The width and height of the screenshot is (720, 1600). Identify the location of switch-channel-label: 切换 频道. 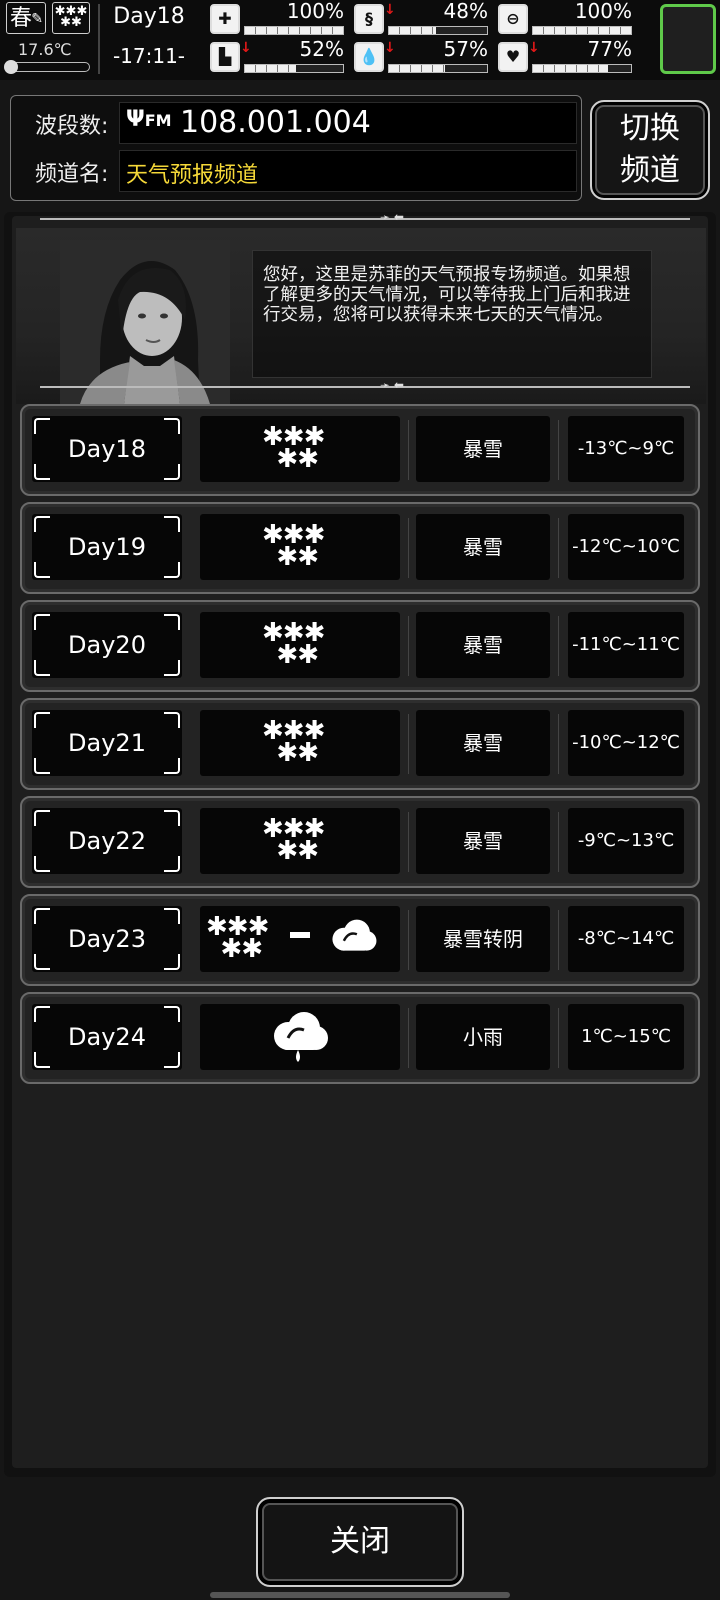
(650, 150).